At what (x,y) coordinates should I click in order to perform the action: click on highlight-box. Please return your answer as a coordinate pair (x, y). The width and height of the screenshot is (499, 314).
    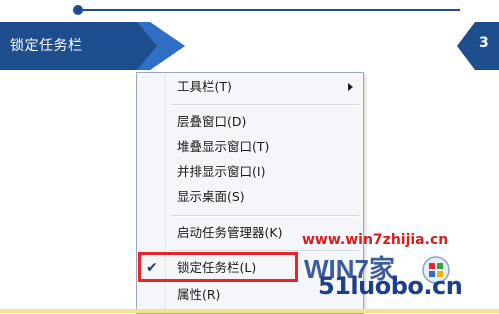
    Looking at the image, I should click on (218, 267).